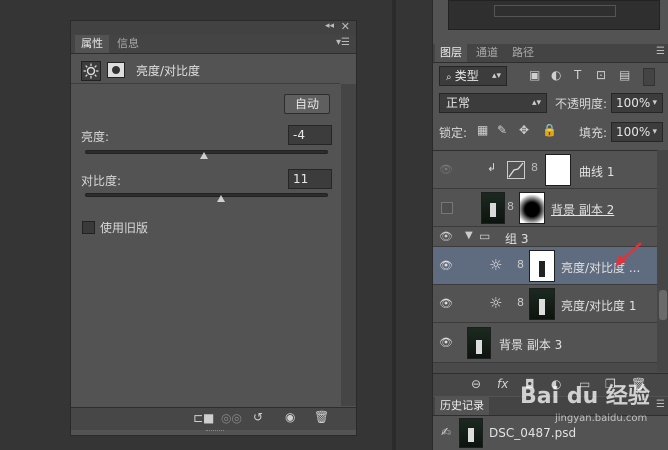 This screenshot has width=668, height=450. What do you see at coordinates (128, 44) in the screenshot?
I see `tab-info: 信息` at bounding box center [128, 44].